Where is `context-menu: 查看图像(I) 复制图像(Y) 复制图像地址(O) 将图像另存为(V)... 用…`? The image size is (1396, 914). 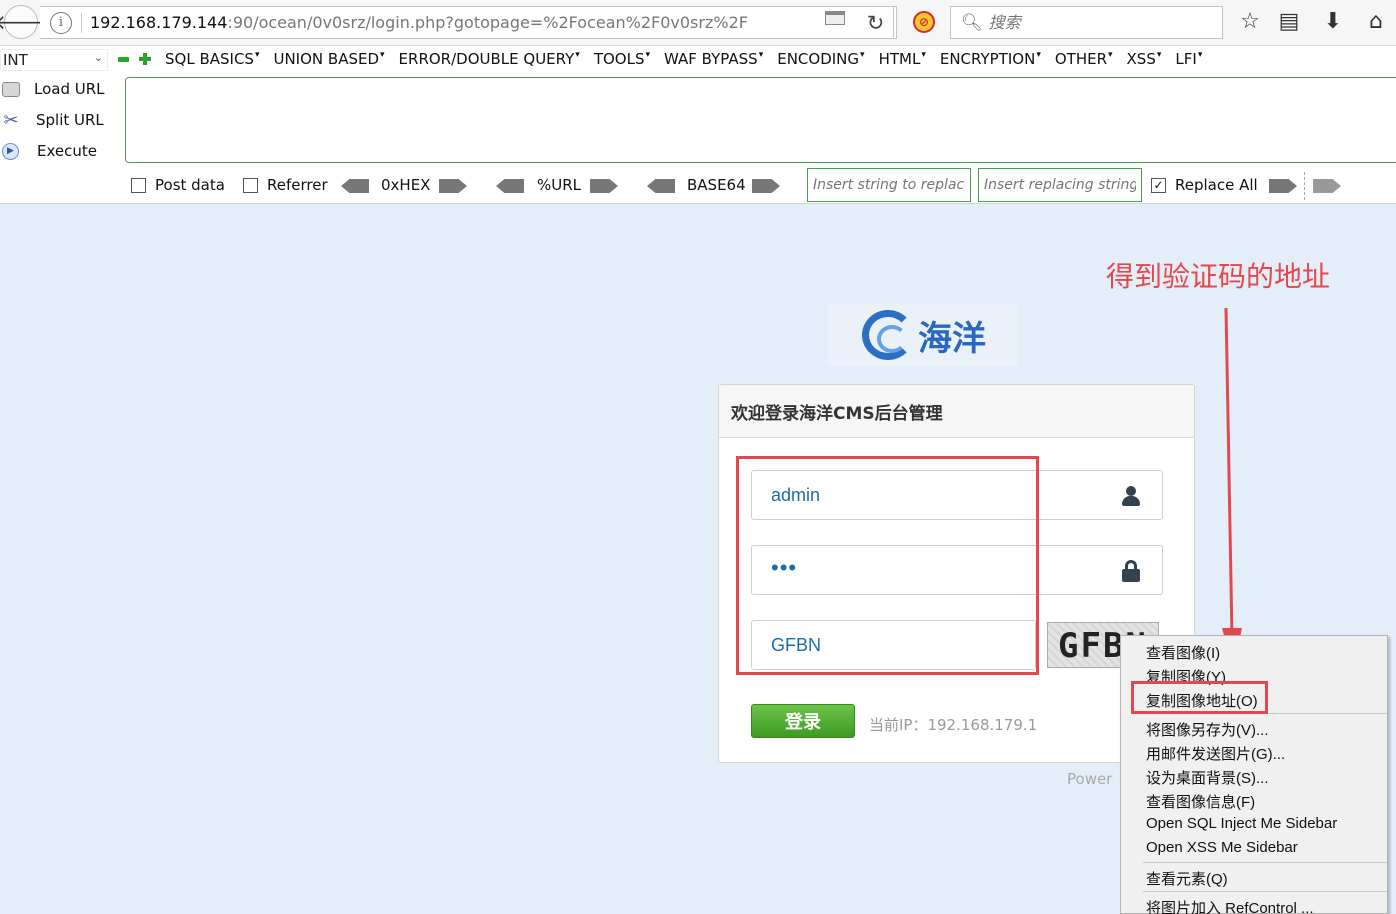 context-menu: 查看图像(I) 复制图像(Y) 复制图像地址(O) 将图像另存为(V)... 用… is located at coordinates (1254, 774).